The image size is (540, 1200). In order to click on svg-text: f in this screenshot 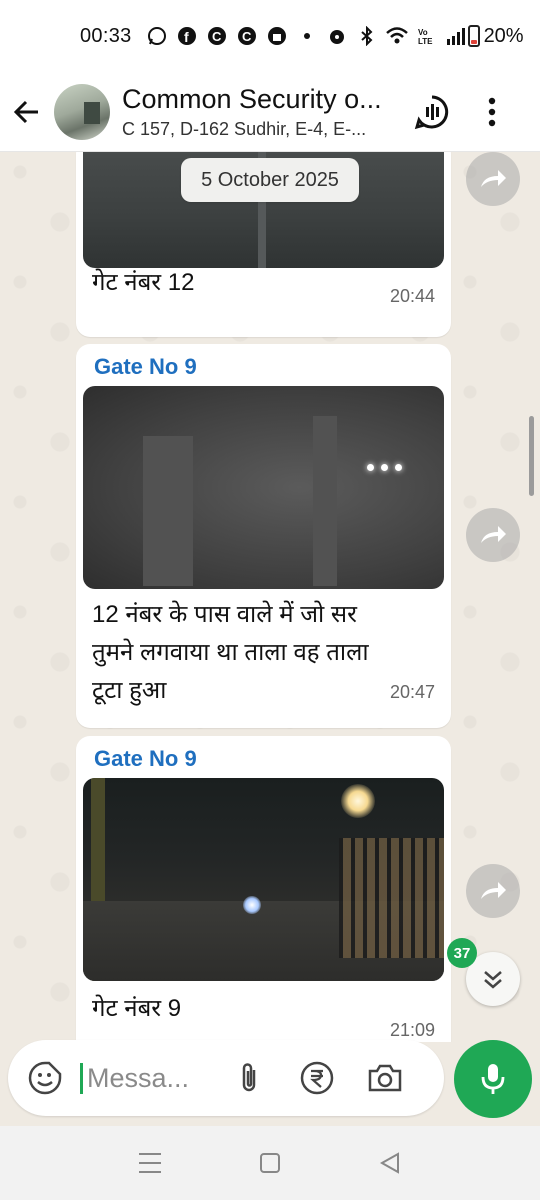, I will do `click(186, 37)`.